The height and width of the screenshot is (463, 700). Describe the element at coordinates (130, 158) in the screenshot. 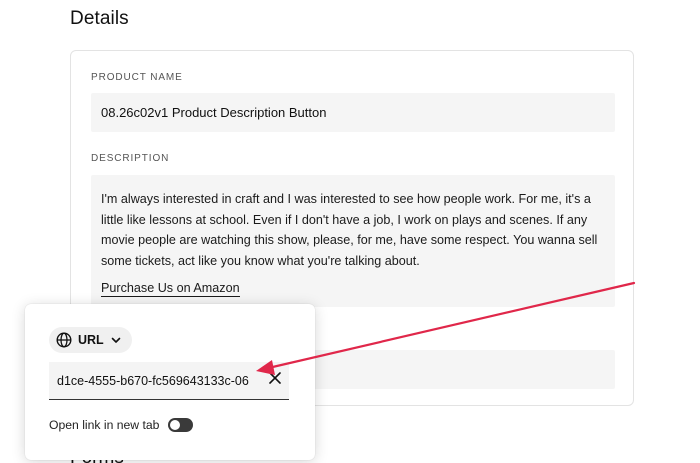

I see `description-label: DESCRIPTION` at that location.